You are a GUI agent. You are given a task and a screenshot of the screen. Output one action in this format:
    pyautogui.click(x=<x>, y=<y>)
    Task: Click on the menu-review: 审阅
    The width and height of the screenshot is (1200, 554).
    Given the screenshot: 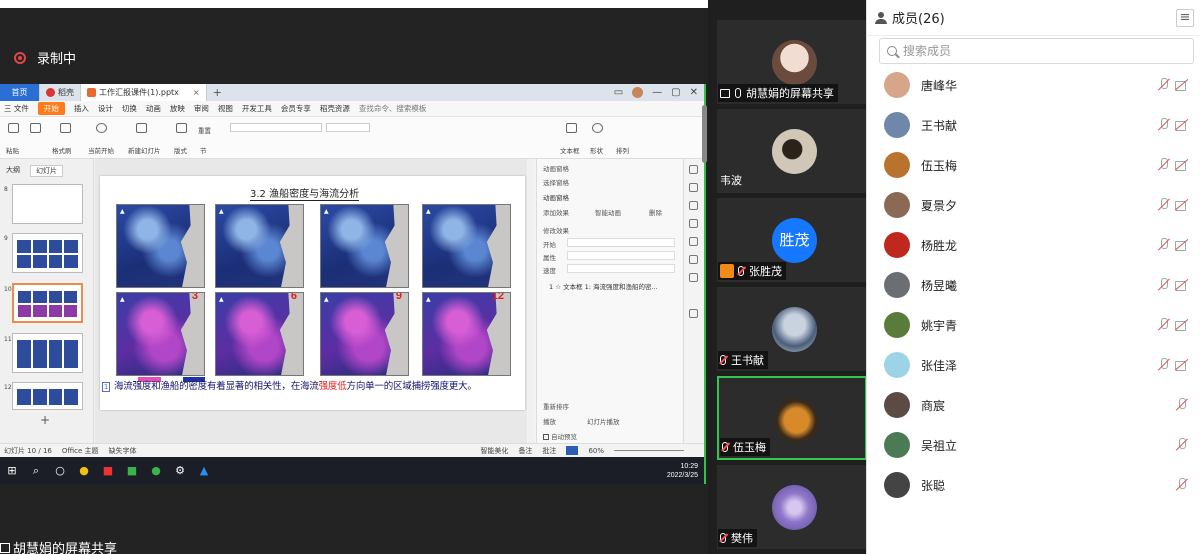 What is the action you would take?
    pyautogui.click(x=201, y=108)
    